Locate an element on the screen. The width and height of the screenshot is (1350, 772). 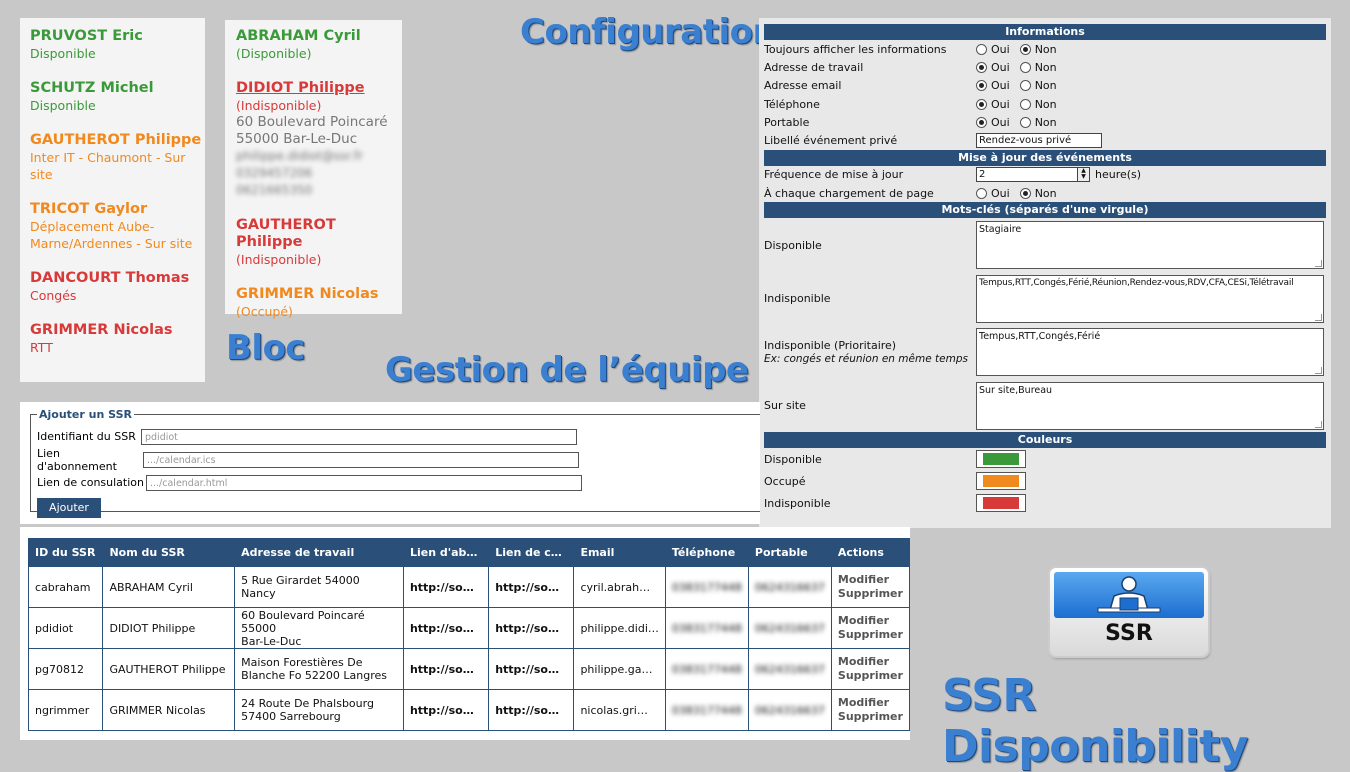
col-header: Téléphone is located at coordinates (706, 552).